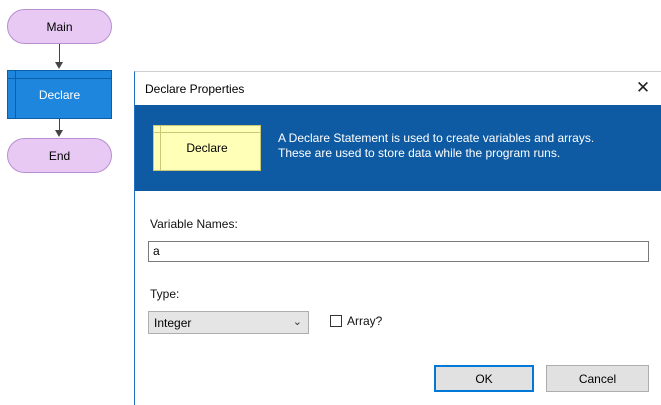  I want to click on ok-button-label: OK, so click(484, 378).